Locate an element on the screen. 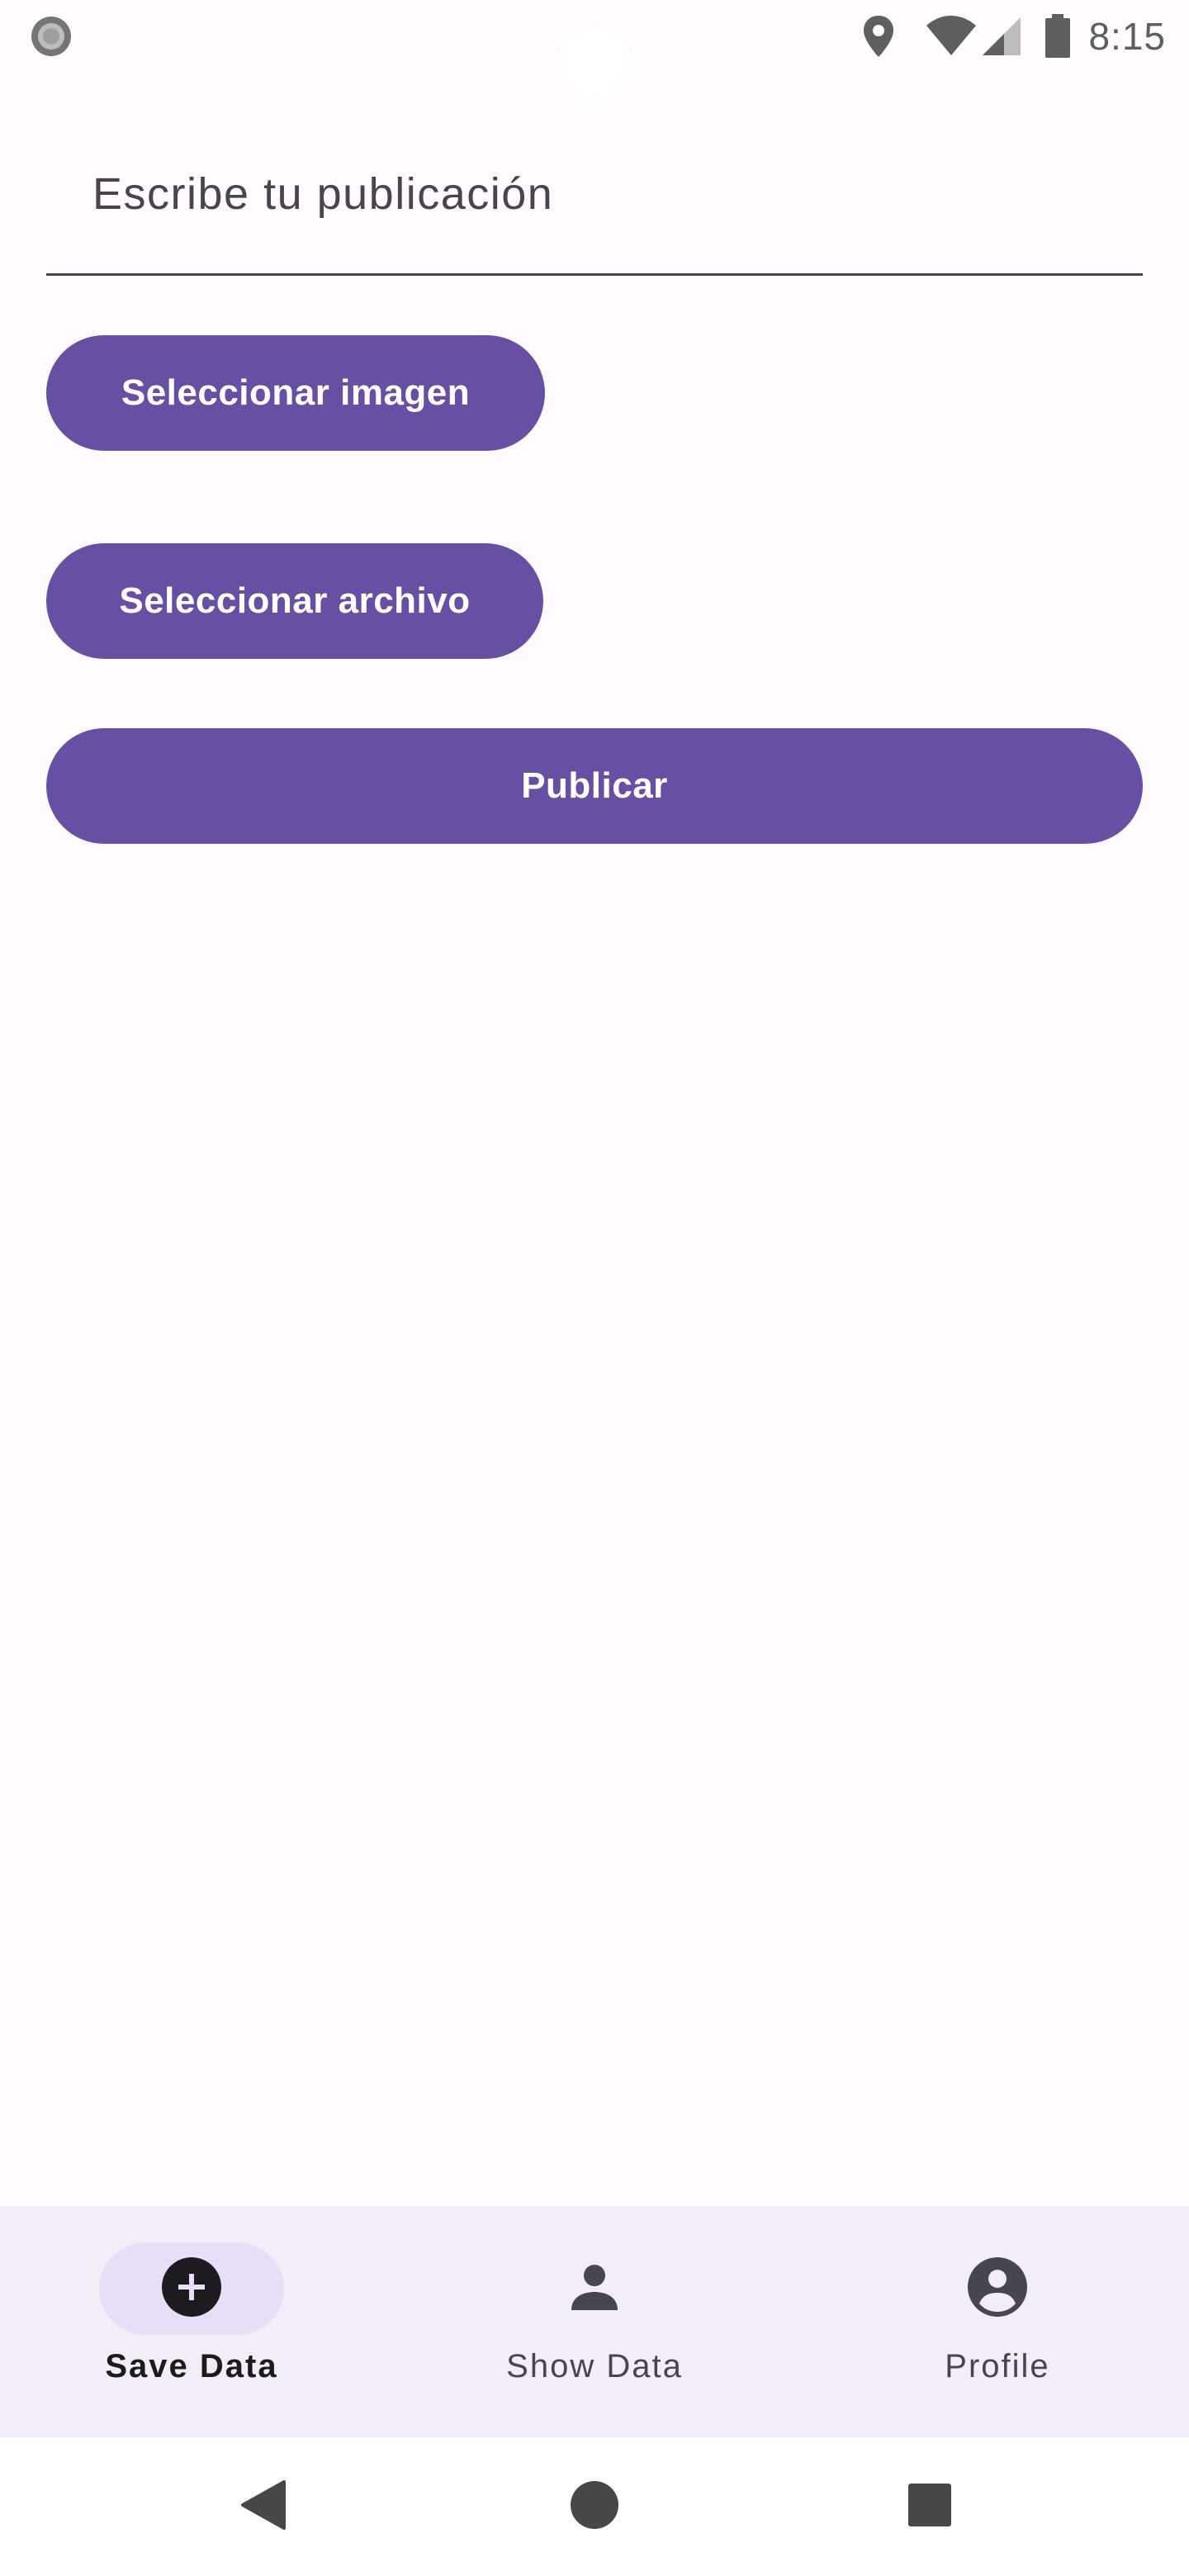 The width and height of the screenshot is (1189, 2576). add-circle-icon is located at coordinates (191, 2288).